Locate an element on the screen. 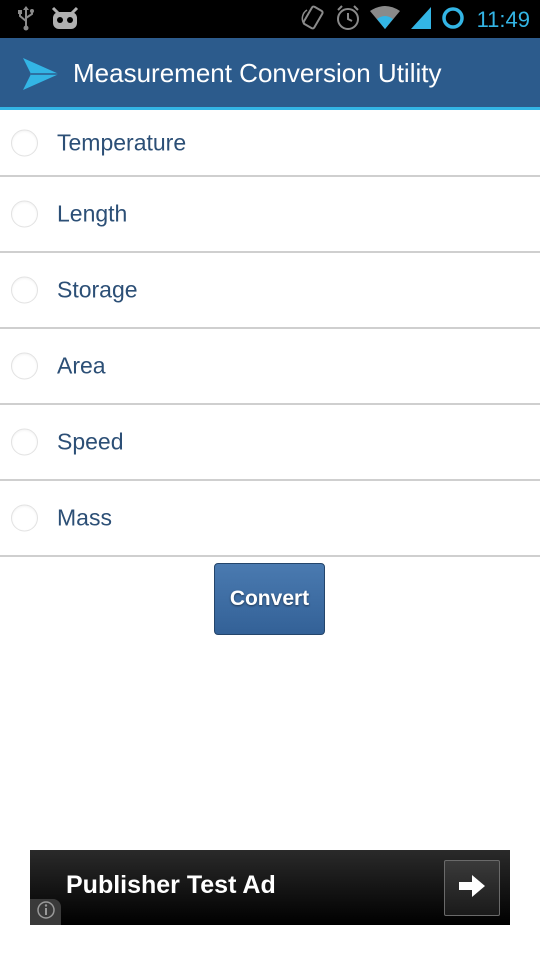 This screenshot has height=960, width=540. wifi-icon is located at coordinates (385, 20).